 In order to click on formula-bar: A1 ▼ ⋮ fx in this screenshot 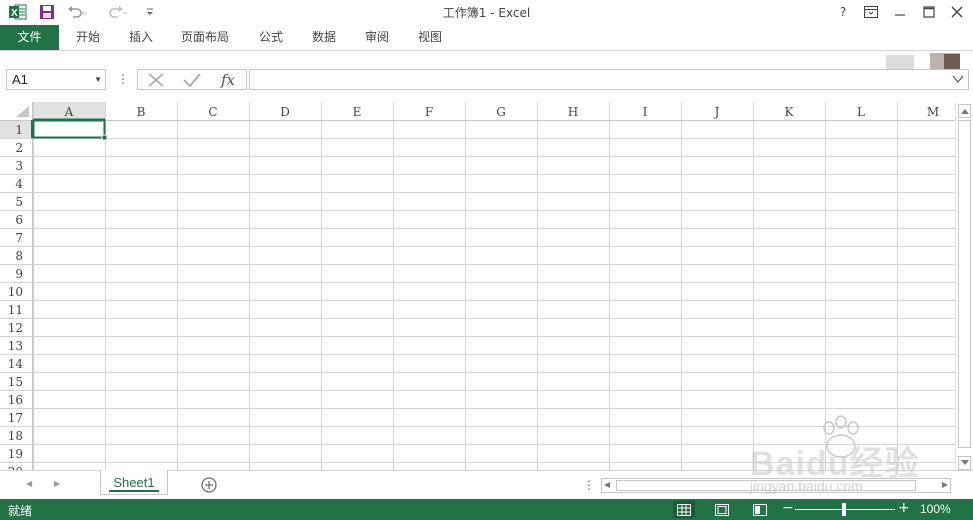, I will do `click(486, 79)`.